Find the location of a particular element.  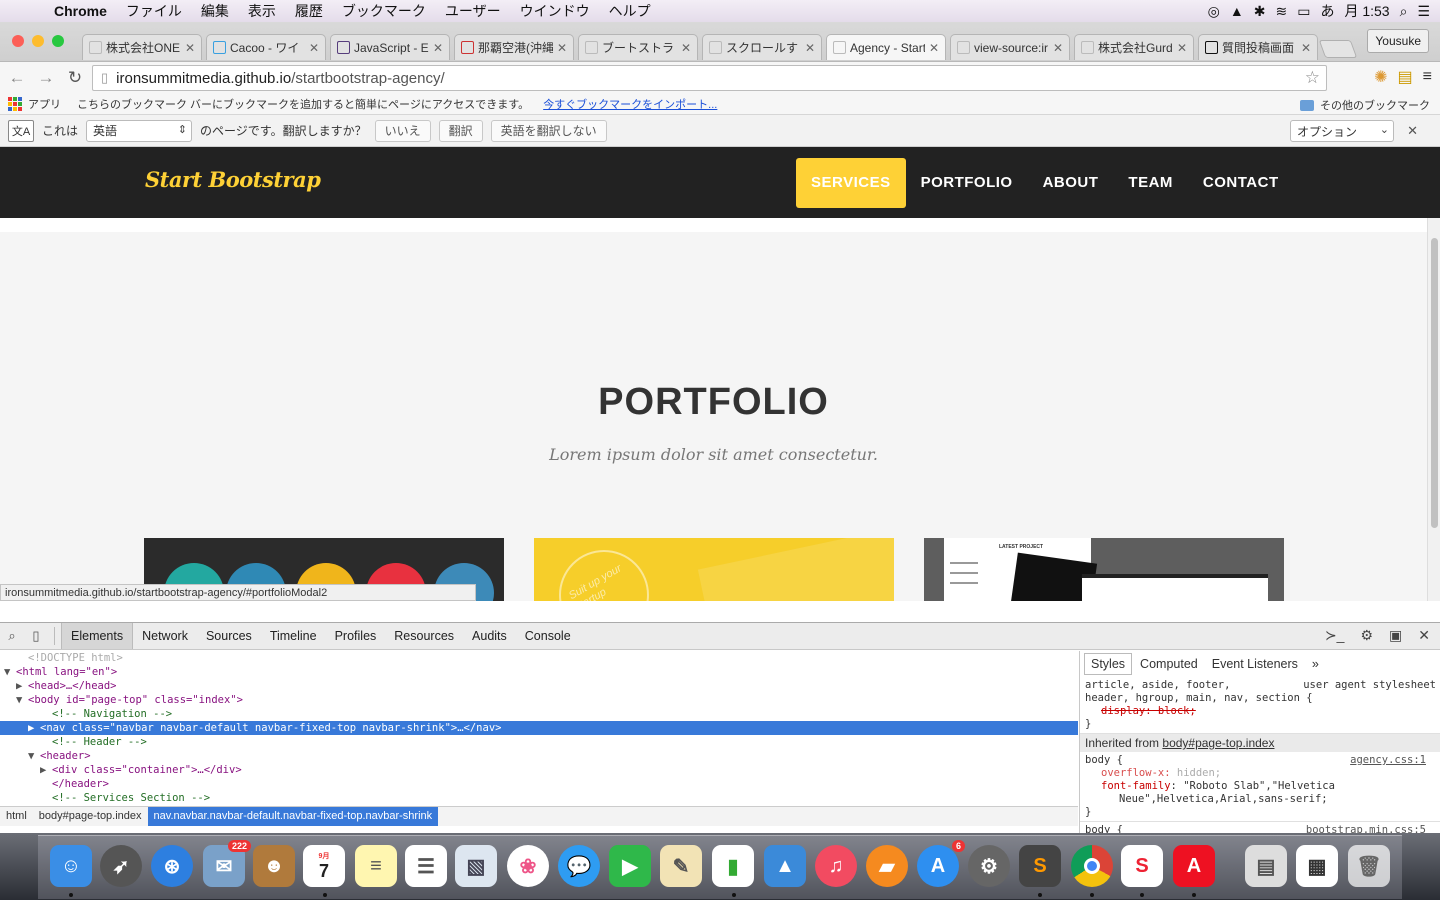

color-picker-extension-icon: ✺ is located at coordinates (1380, 77).